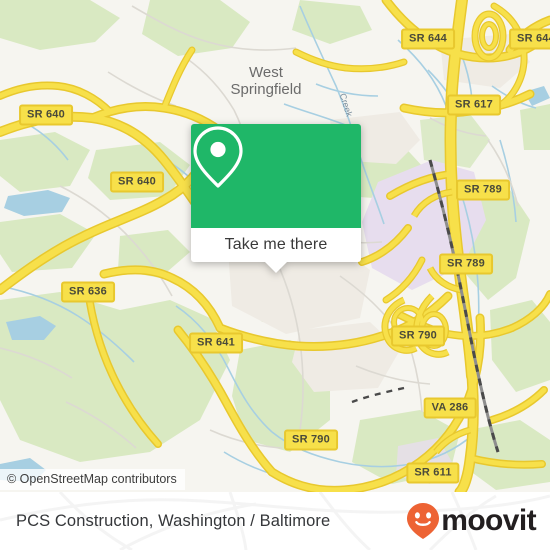 The width and height of the screenshot is (550, 550). I want to click on card-pointer-tail, so click(276, 267).